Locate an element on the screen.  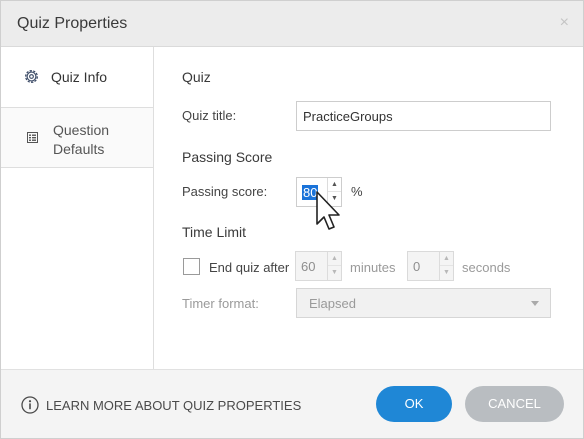
timer-format-select: Elapsed is located at coordinates (423, 303).